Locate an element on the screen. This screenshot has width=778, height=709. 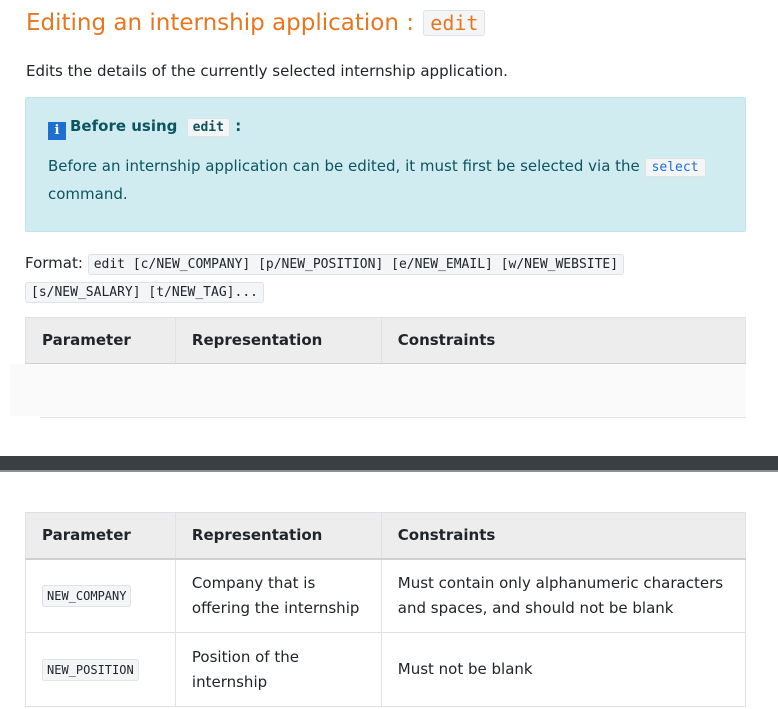
representation-cell: Position of the internship is located at coordinates (278, 669).